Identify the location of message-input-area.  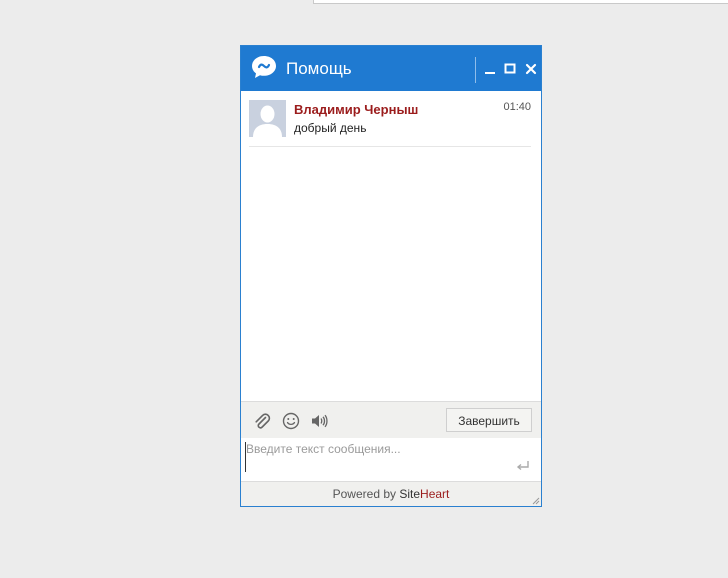
(391, 459).